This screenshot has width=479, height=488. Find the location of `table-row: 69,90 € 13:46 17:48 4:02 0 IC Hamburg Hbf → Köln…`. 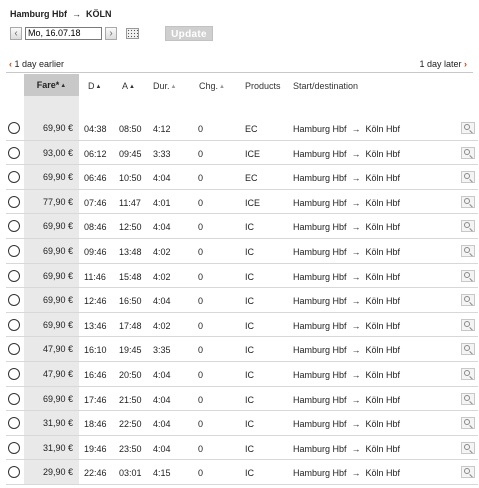

table-row: 69,90 € 13:46 17:48 4:02 0 IC Hamburg Hbf → Köln… is located at coordinates (242, 325).